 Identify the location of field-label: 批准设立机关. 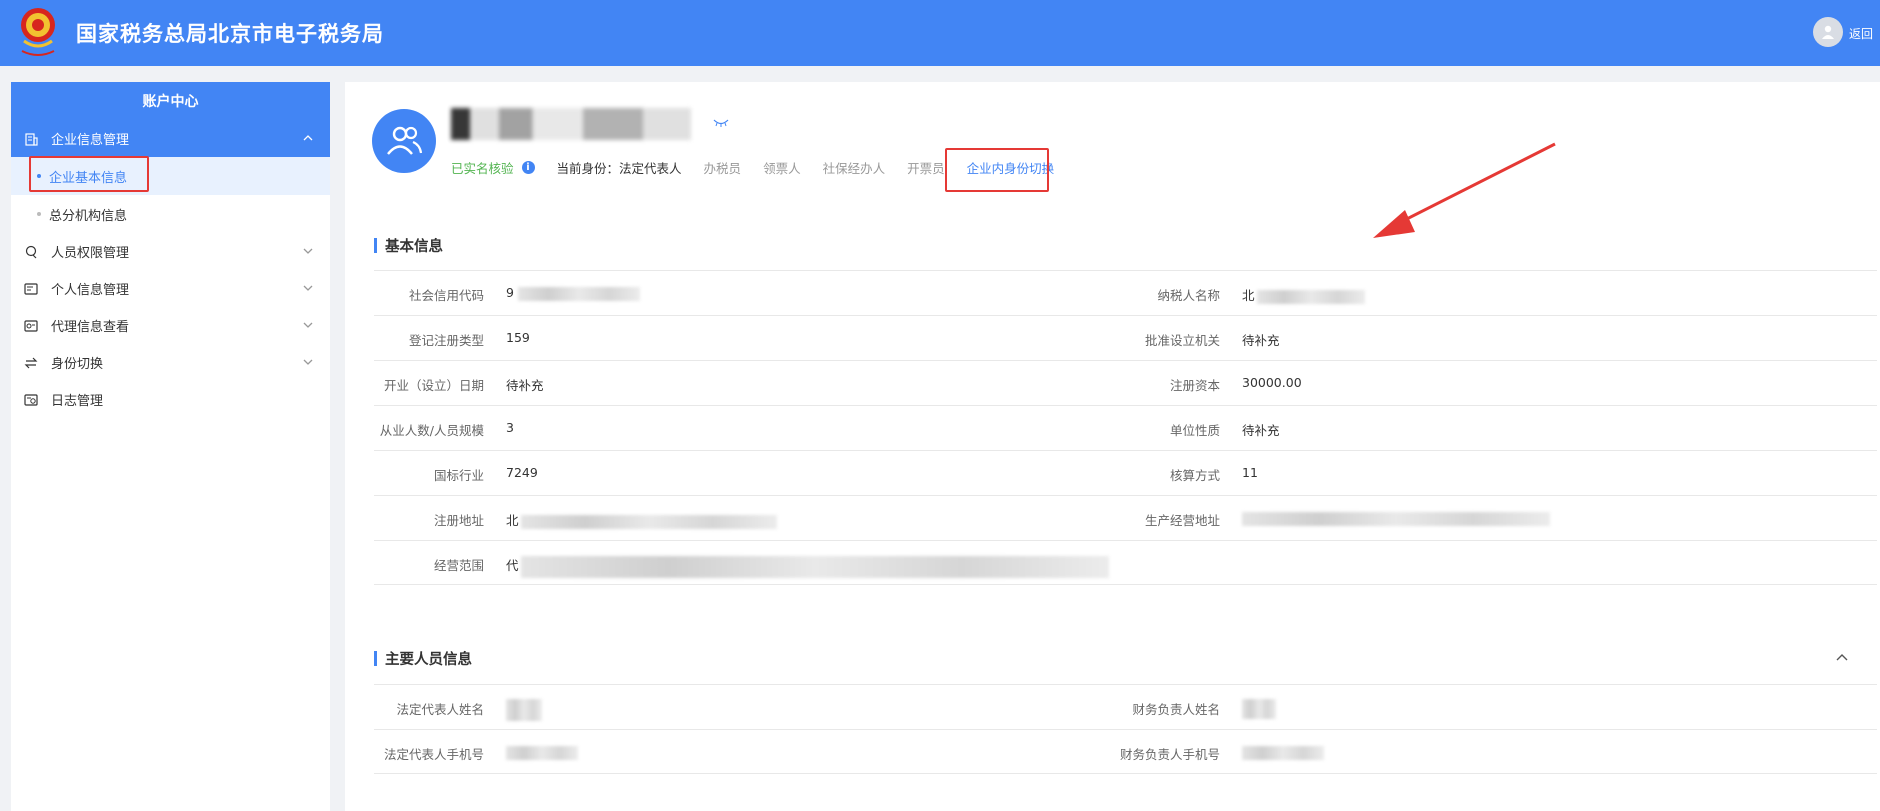
(1182, 340).